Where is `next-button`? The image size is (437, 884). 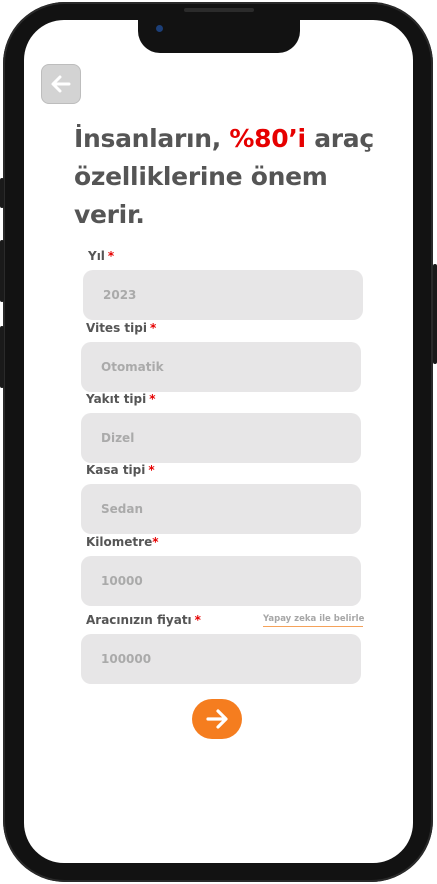
next-button is located at coordinates (217, 719).